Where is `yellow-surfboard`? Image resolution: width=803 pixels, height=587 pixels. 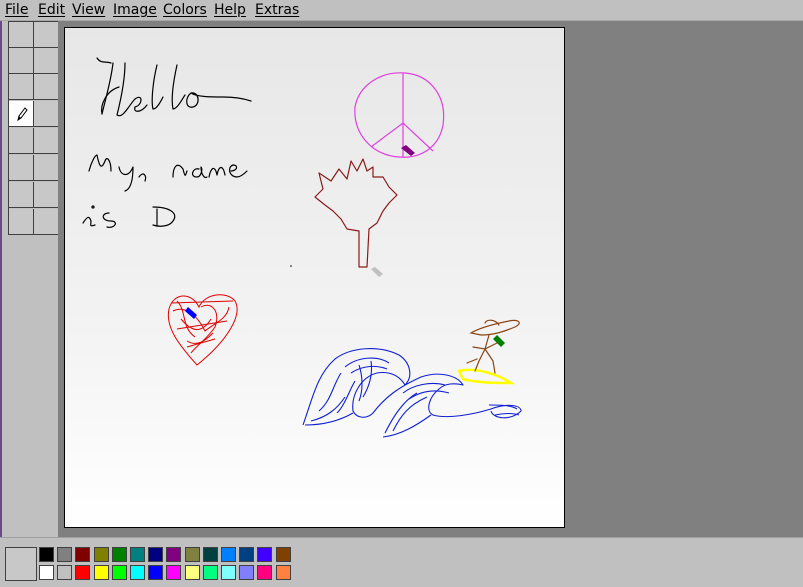
yellow-surfboard is located at coordinates (486, 376).